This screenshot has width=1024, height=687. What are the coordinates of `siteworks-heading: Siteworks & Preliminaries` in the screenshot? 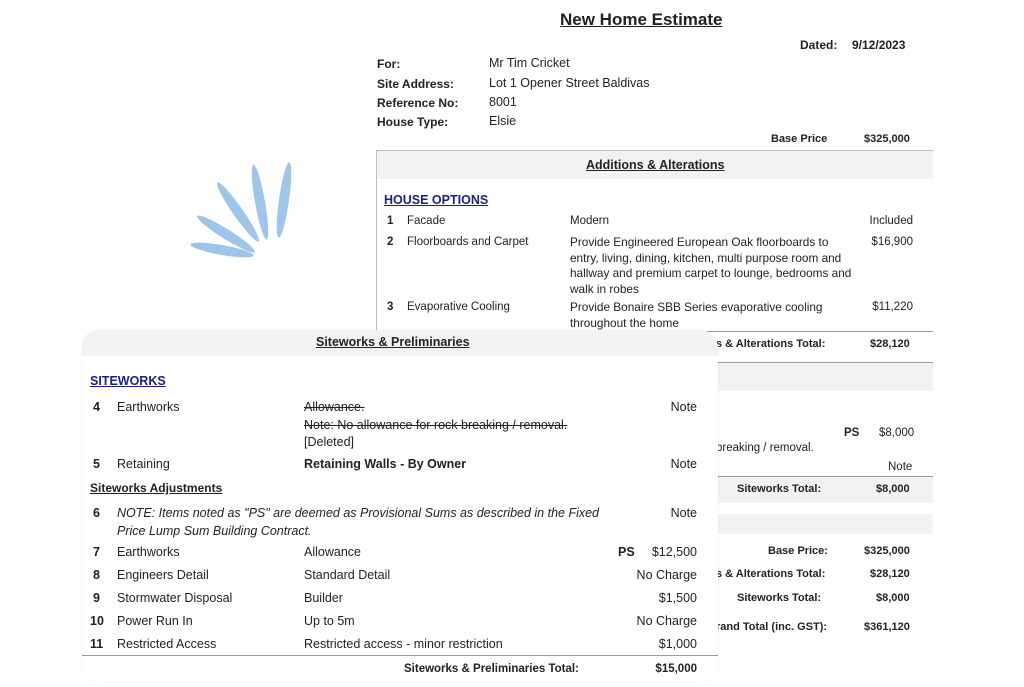 It's located at (393, 342).